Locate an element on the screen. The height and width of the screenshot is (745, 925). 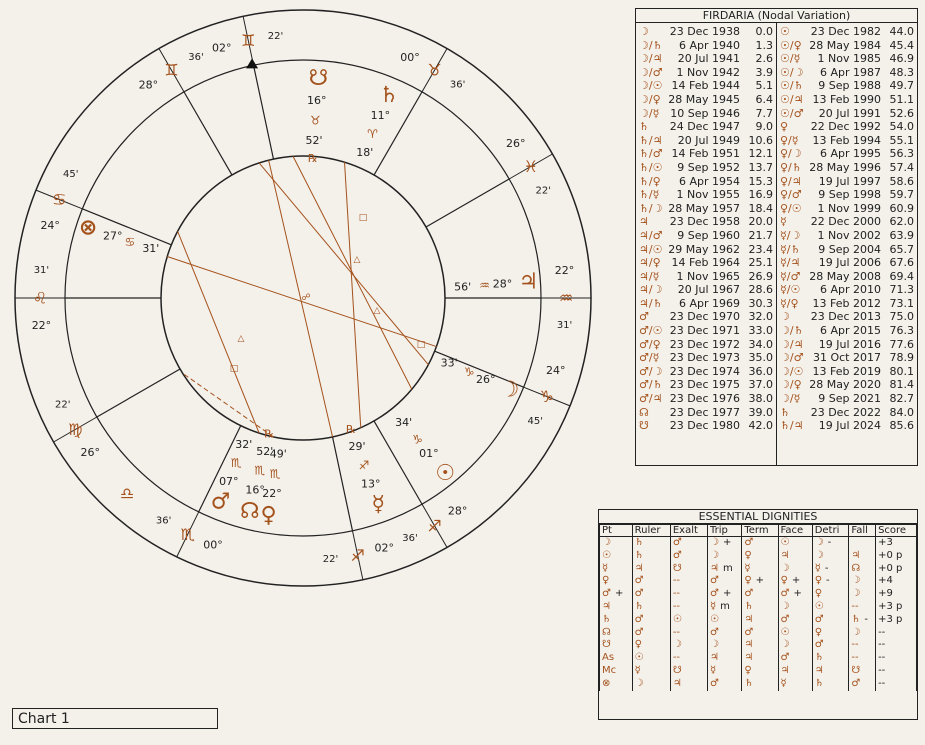
cusp-degree: 26° is located at coordinates (90, 452).